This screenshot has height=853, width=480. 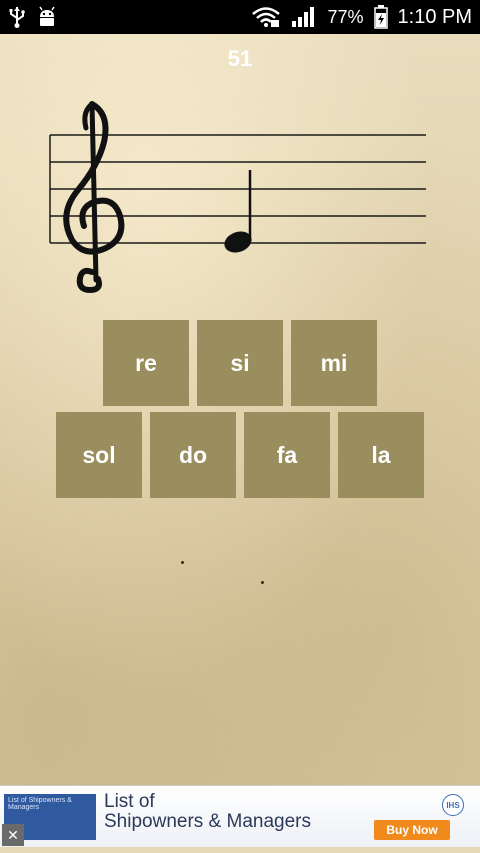 I want to click on answer-button-sol: sol, so click(x=99, y=455).